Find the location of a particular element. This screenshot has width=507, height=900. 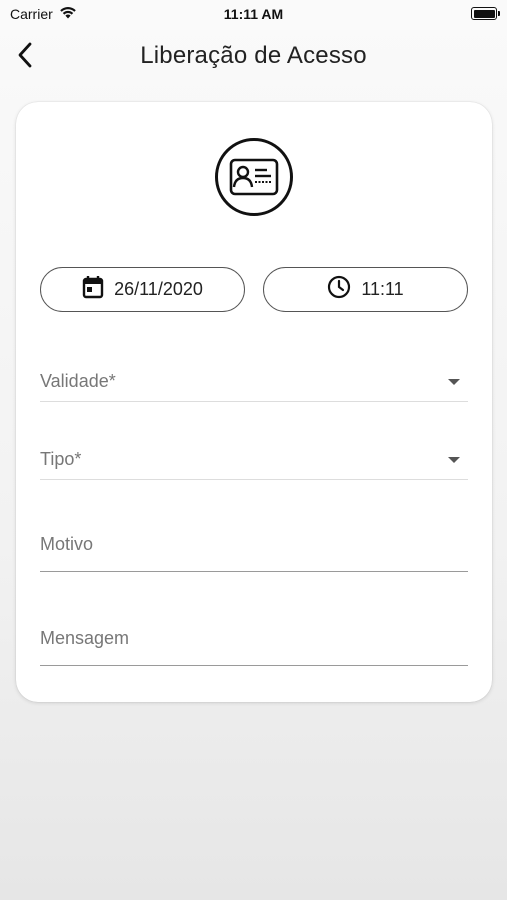

battery-icon is located at coordinates (485, 13).